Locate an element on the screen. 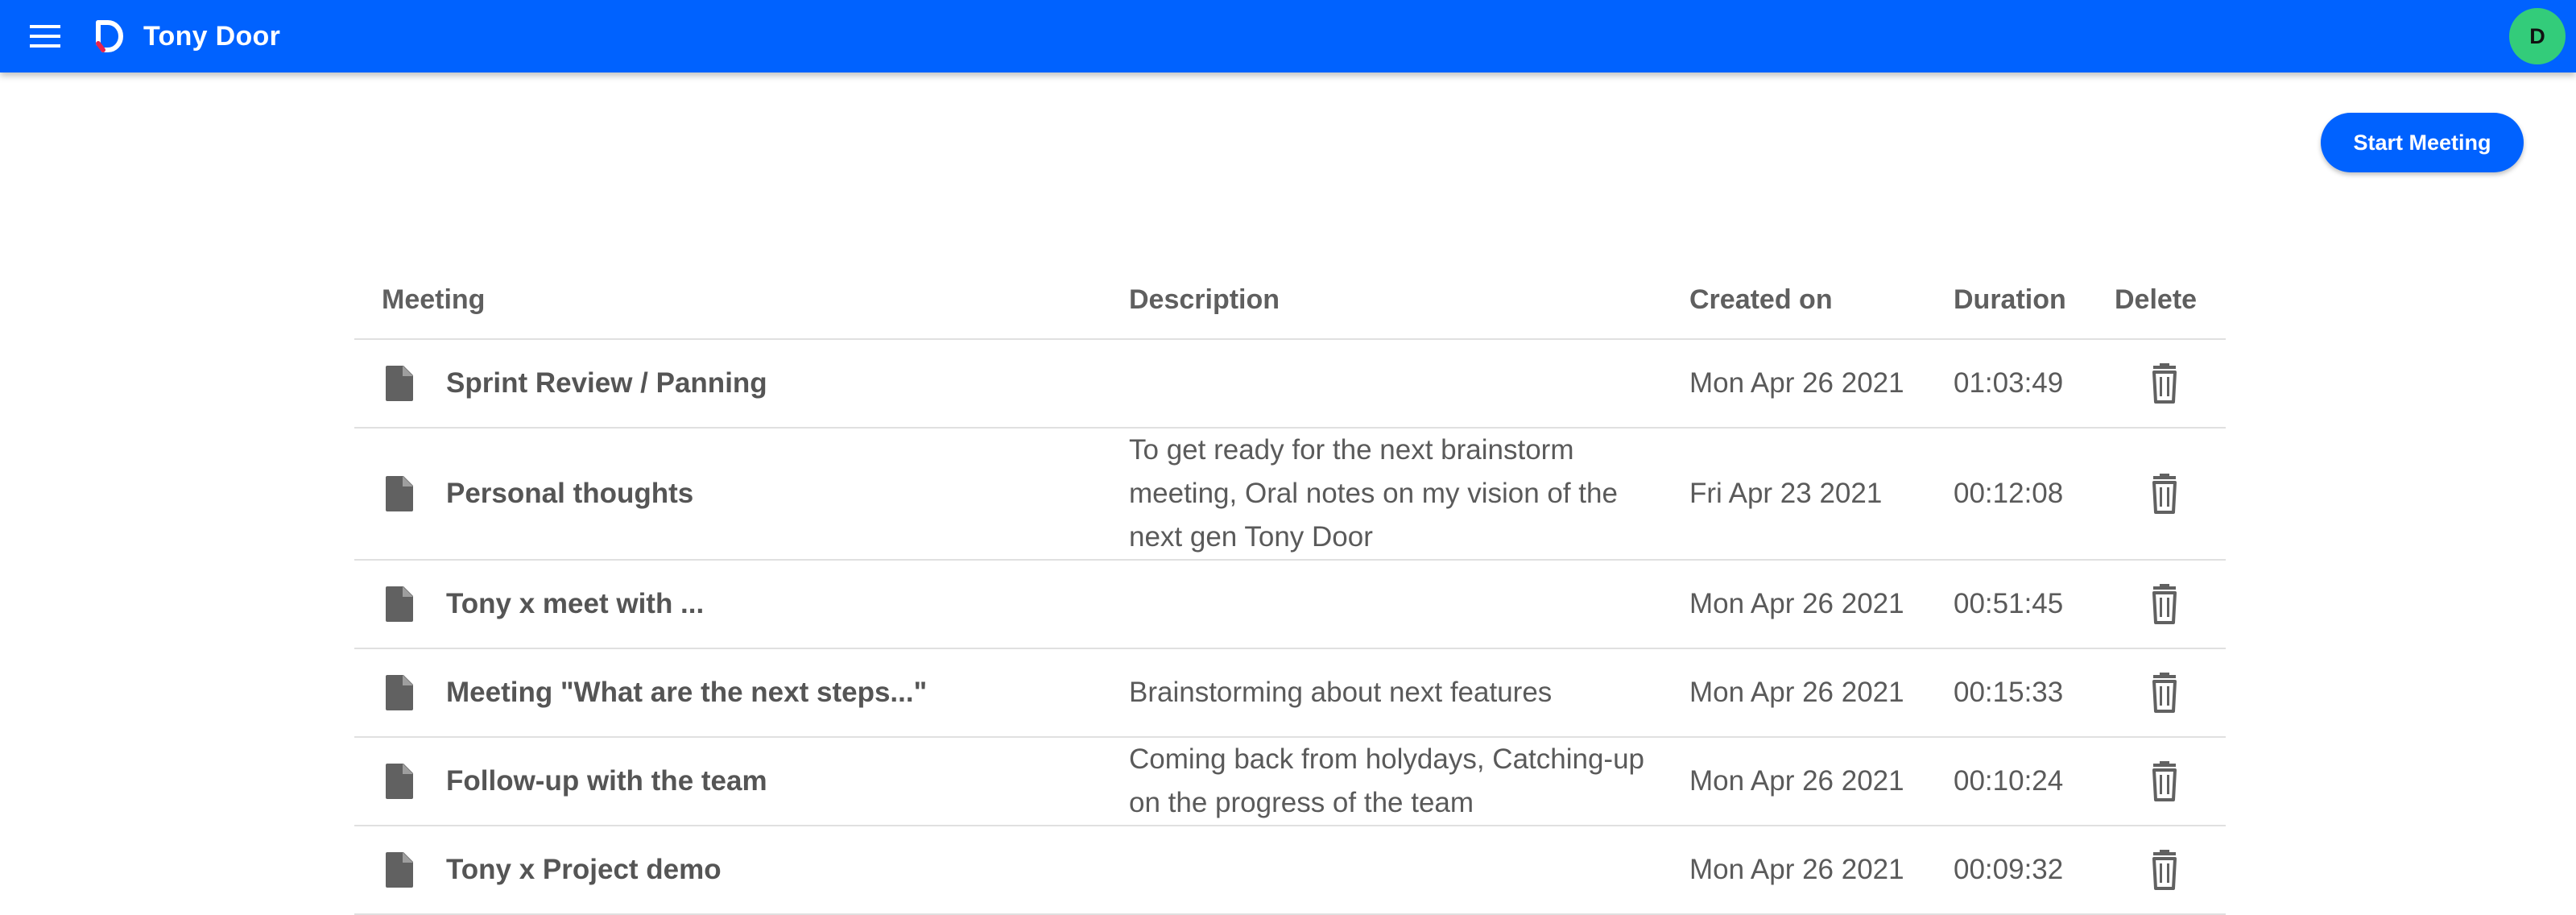 This screenshot has width=2576, height=915. logo-icon is located at coordinates (110, 36).